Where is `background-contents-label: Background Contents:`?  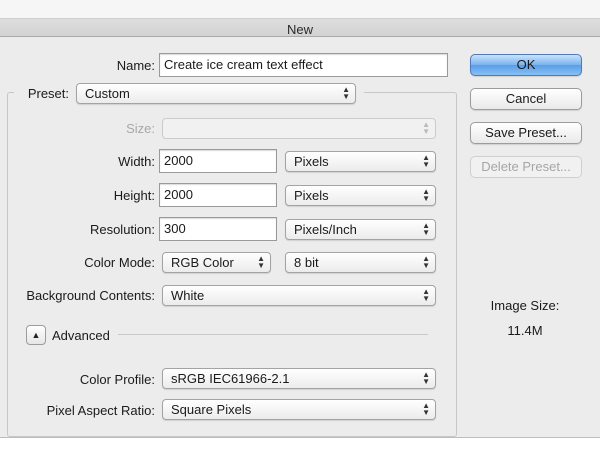
background-contents-label: Background Contents: is located at coordinates (90, 295).